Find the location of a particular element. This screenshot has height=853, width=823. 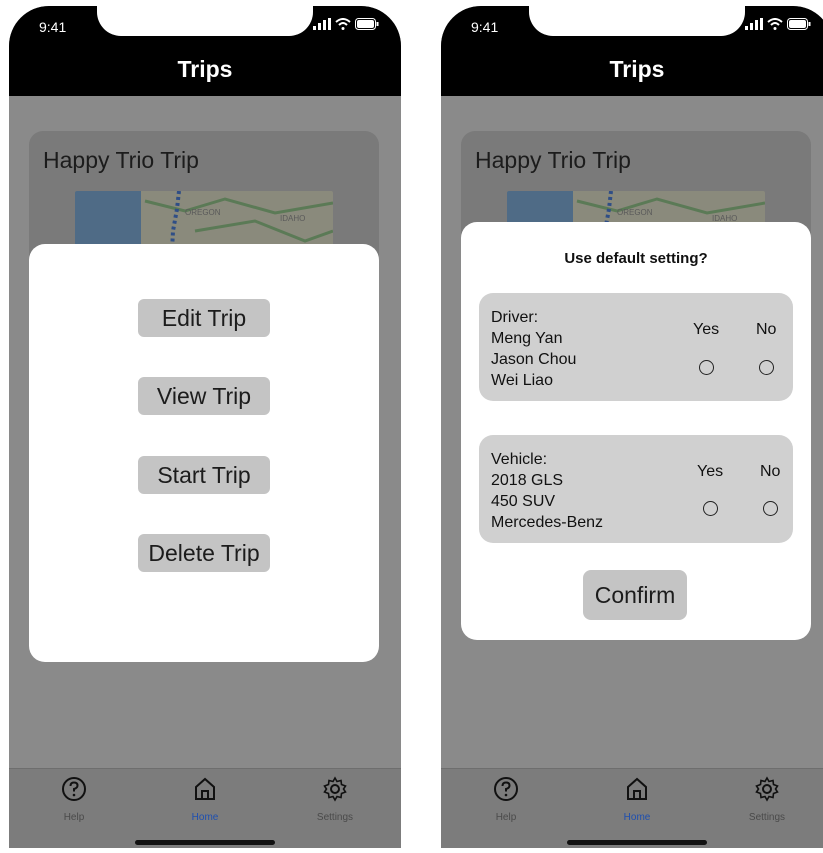

vehicle-yes-label: Yes is located at coordinates (710, 471).